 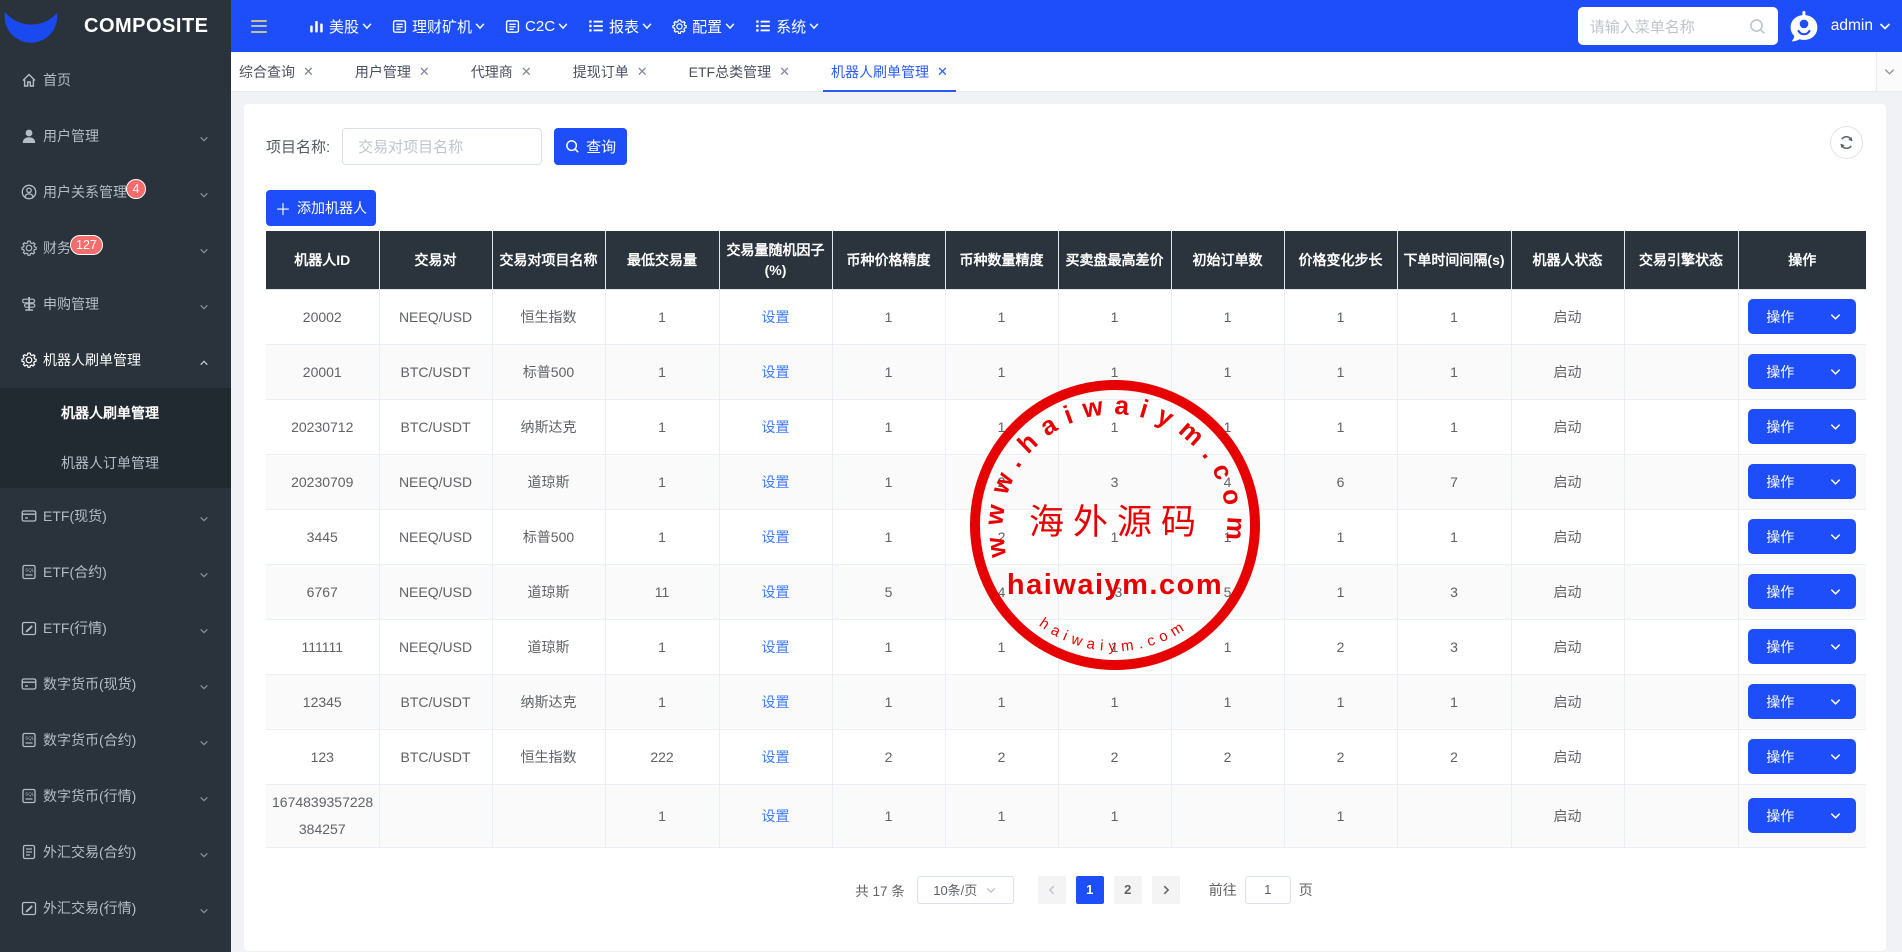 I want to click on svg-text: haiwaiym.com, so click(x=1115, y=585).